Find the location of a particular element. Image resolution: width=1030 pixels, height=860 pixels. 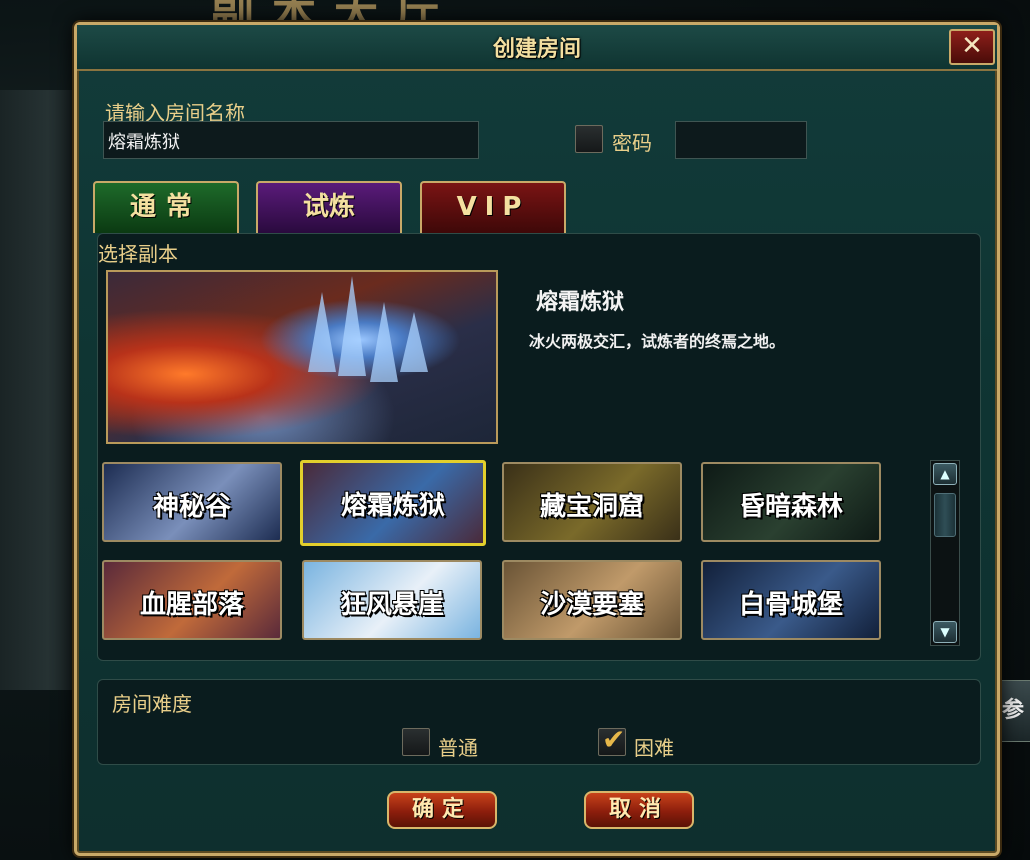

close-button: ✕ is located at coordinates (972, 47).